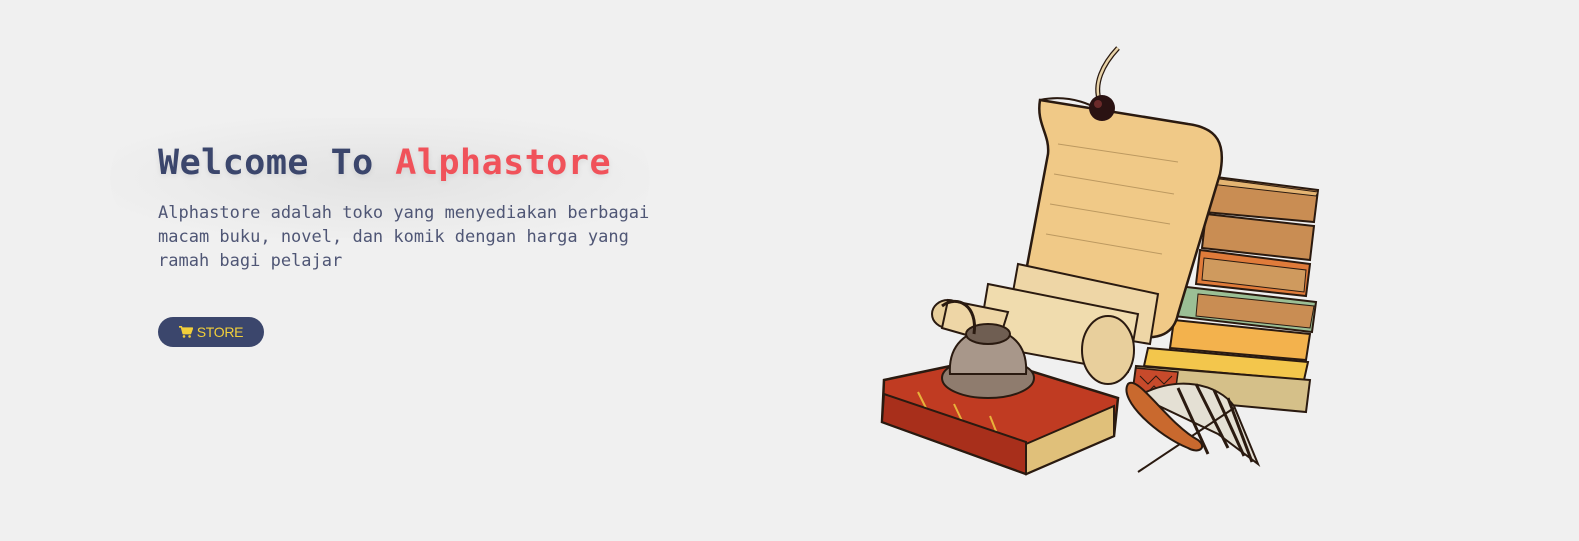  What do you see at coordinates (266, 163) in the screenshot?
I see `title-prefix: Welcome To` at bounding box center [266, 163].